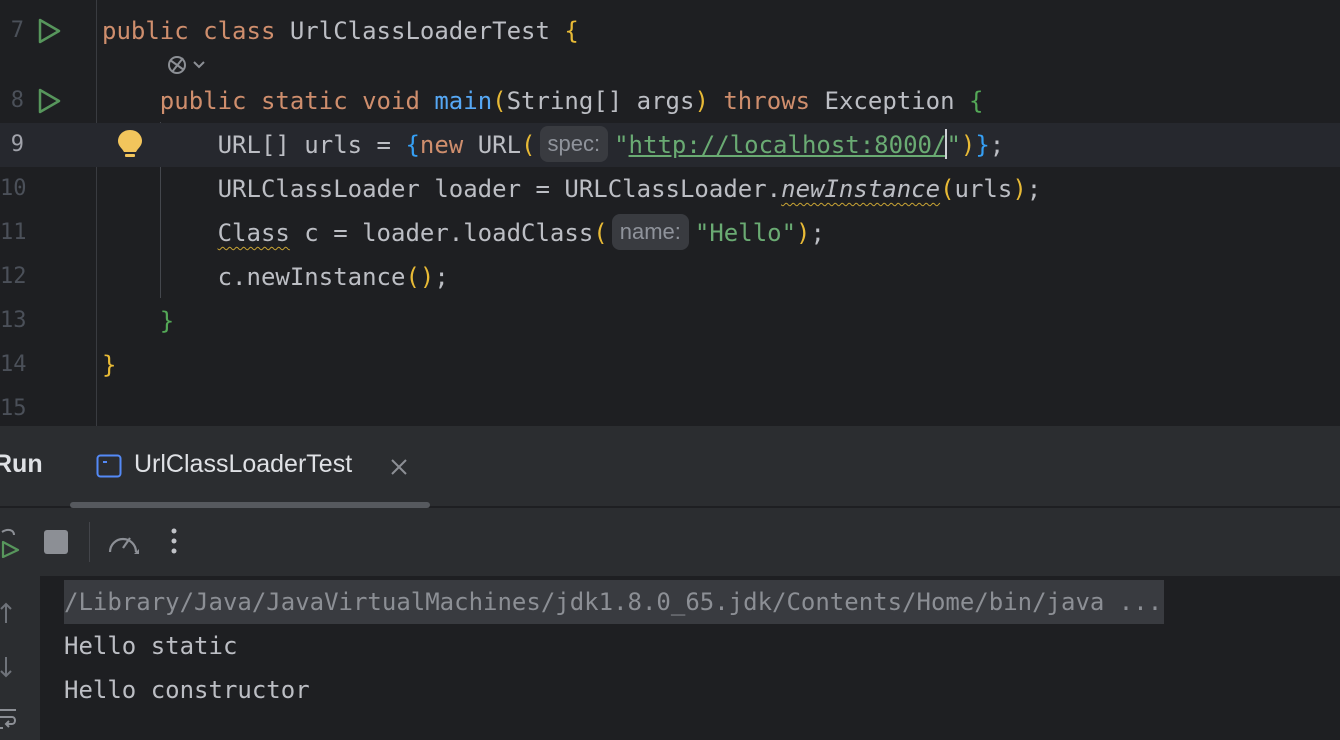 This screenshot has height=740, width=1340. I want to click on console-side-toolbar, so click(20, 658).